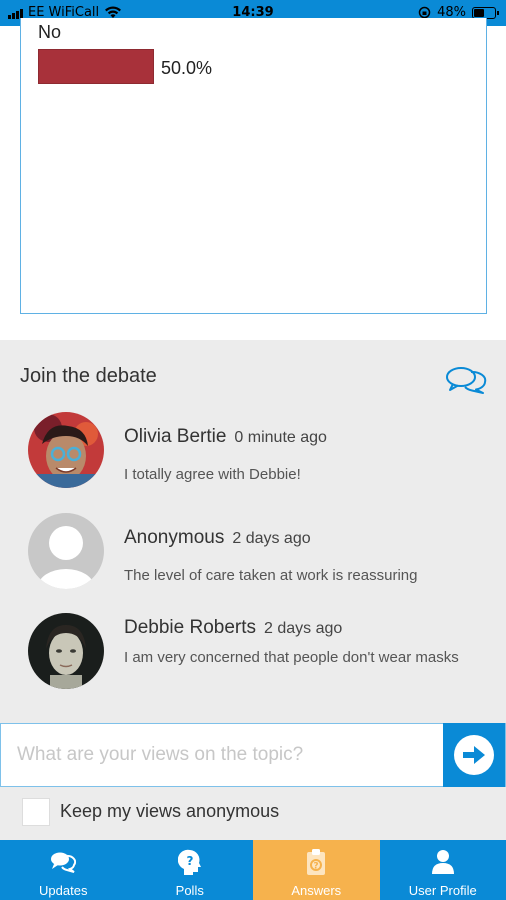 Image resolution: width=506 pixels, height=900 pixels. Describe the element at coordinates (443, 862) in the screenshot. I see `user-icon` at that location.